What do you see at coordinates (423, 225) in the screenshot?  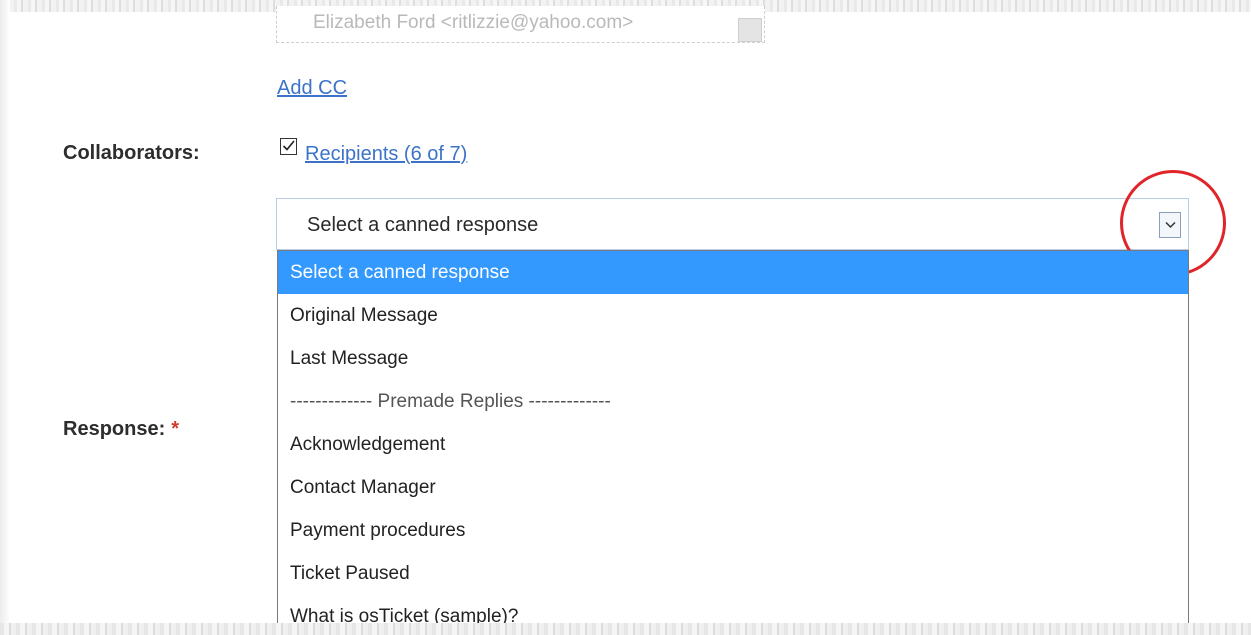 I see `canned-response-selected-value: Select a canned response` at bounding box center [423, 225].